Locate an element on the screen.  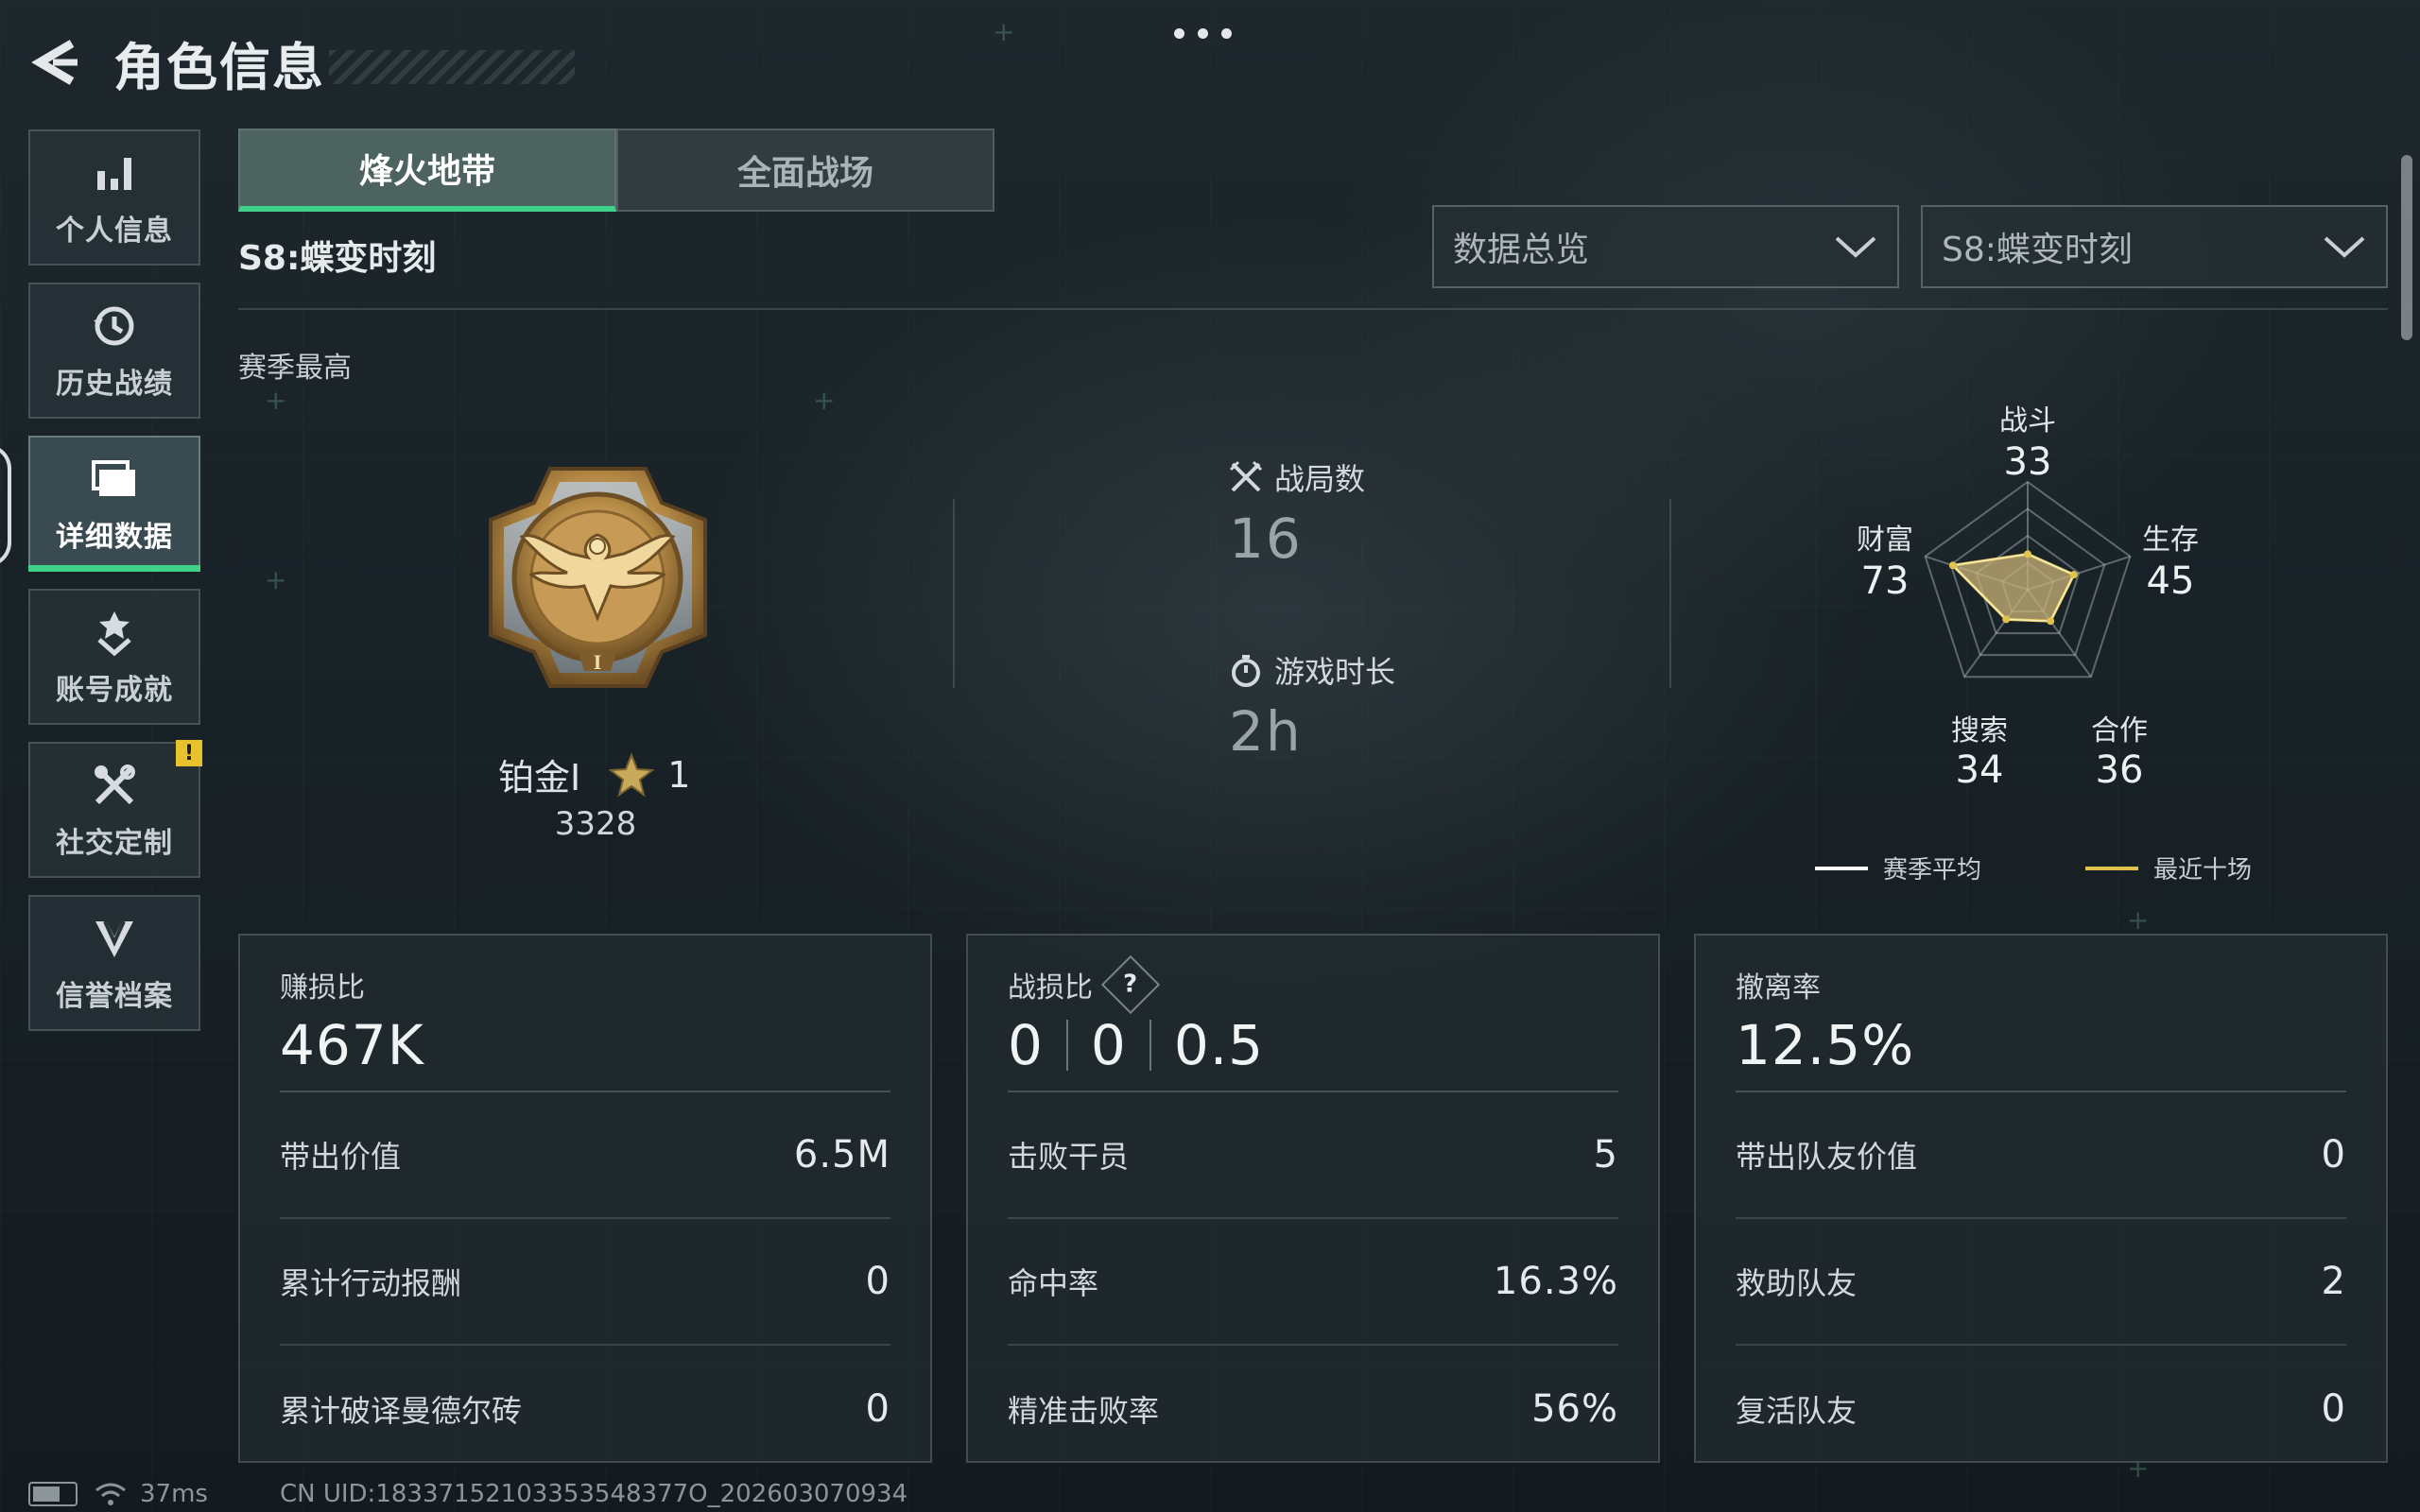
sidebar-item-personal-info: 个人信息 is located at coordinates (114, 197).